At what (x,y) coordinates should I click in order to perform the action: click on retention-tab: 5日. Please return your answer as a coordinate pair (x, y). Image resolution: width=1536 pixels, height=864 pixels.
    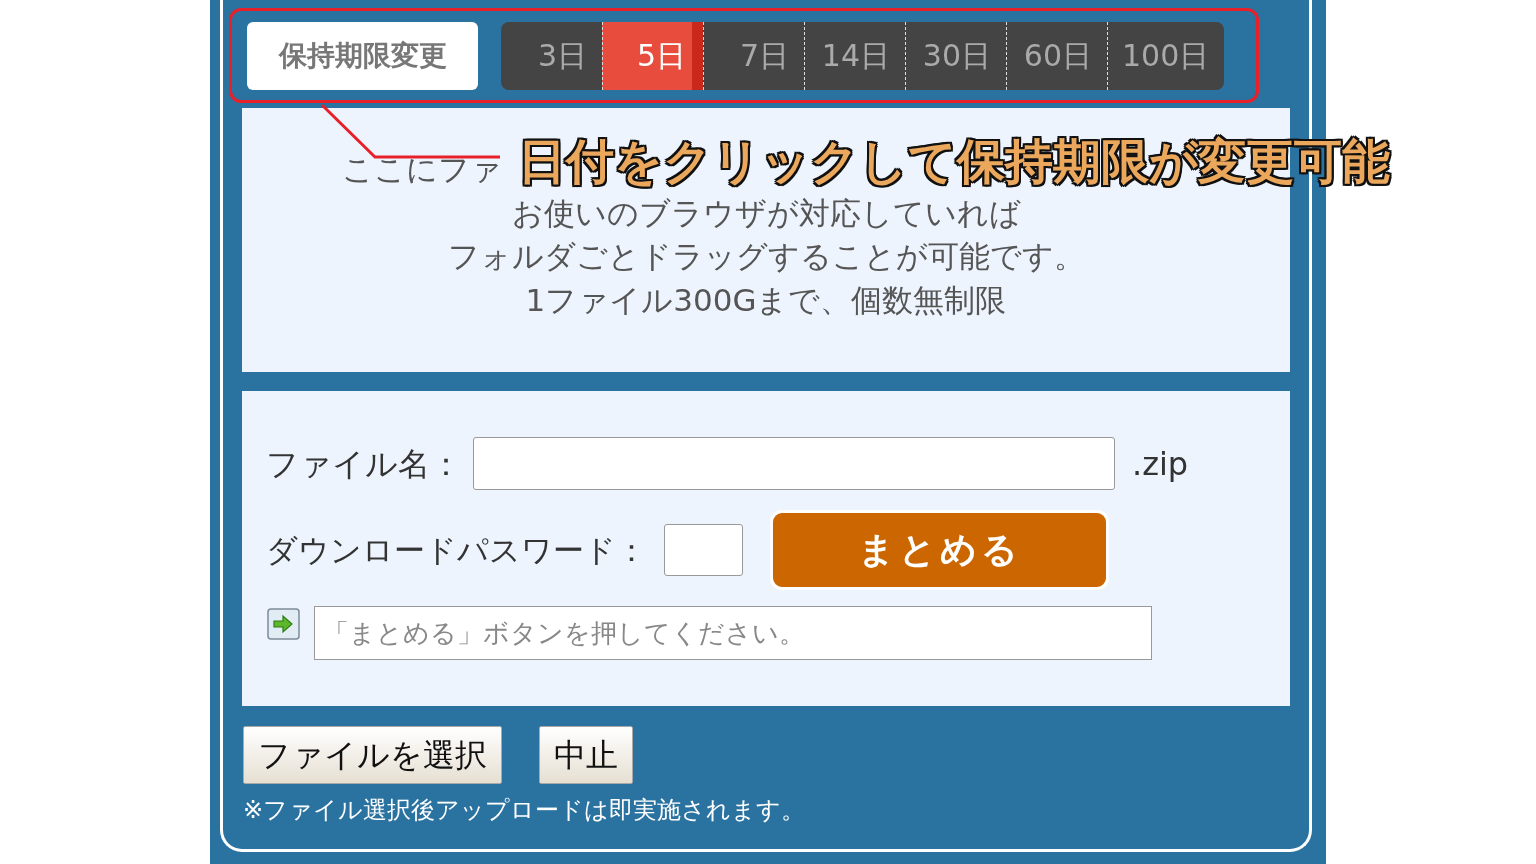
    Looking at the image, I should click on (652, 55).